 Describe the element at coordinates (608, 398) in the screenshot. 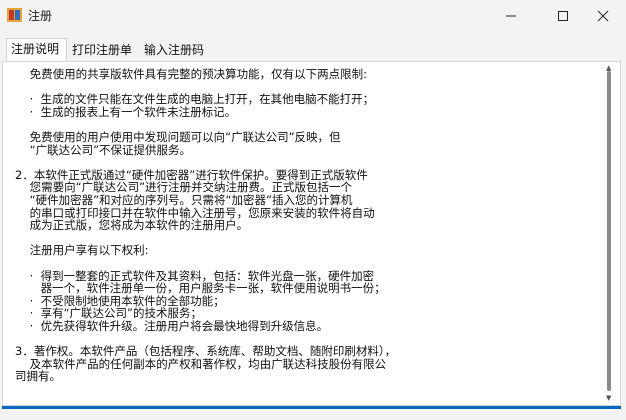

I see `scroll-down-icon: ▼` at that location.